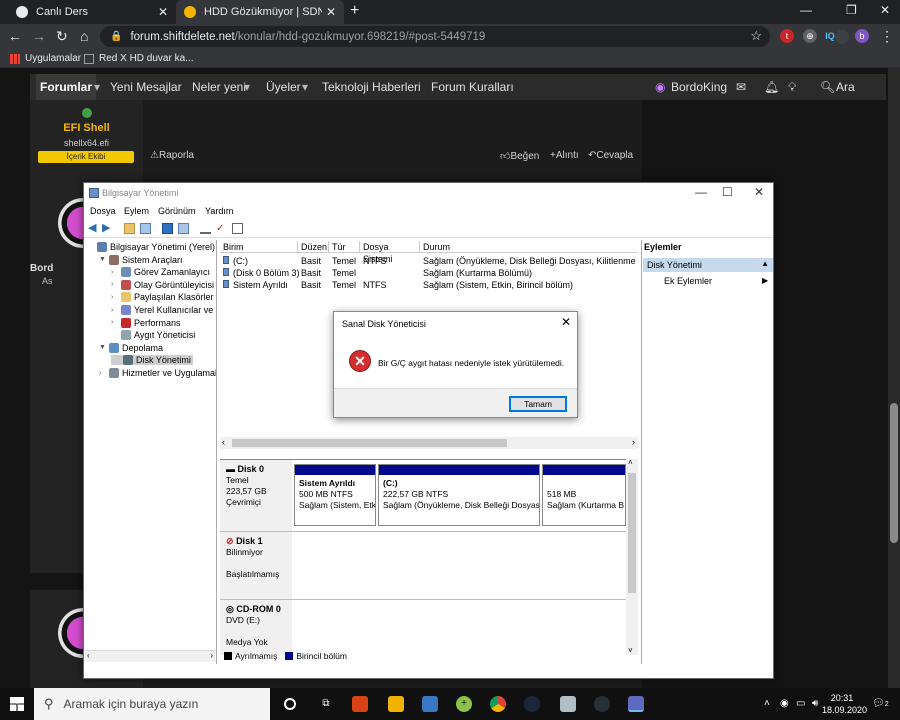 This screenshot has width=900, height=720. I want to click on extension-icon: t, so click(787, 36).